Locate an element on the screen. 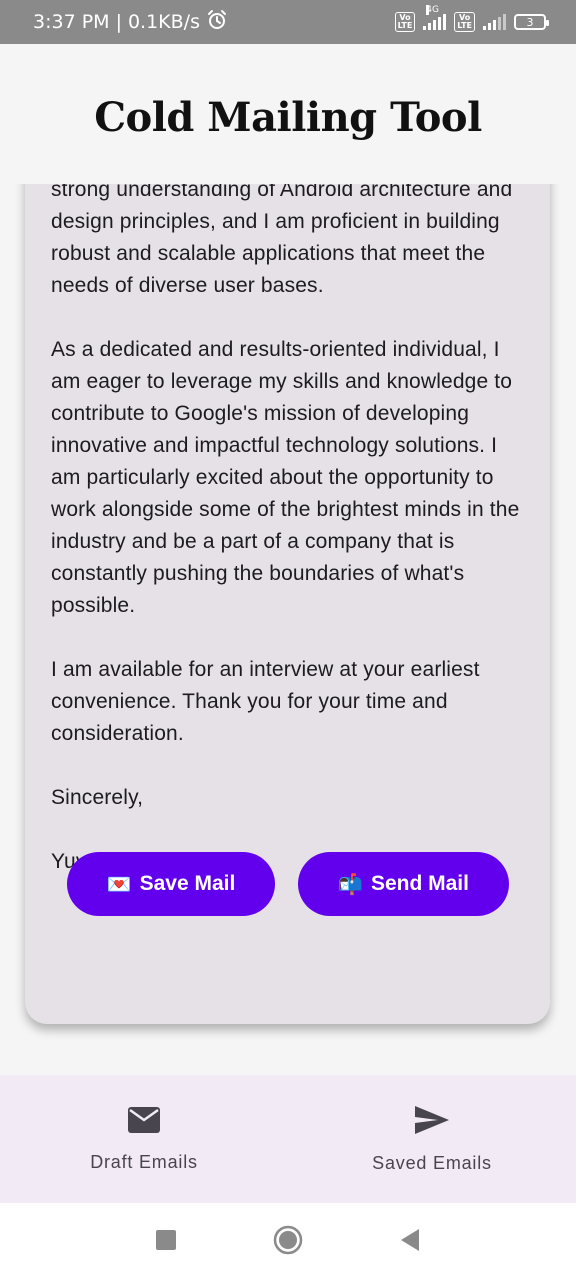 This screenshot has width=576, height=1280. system-navigation-bar is located at coordinates (288, 1241).